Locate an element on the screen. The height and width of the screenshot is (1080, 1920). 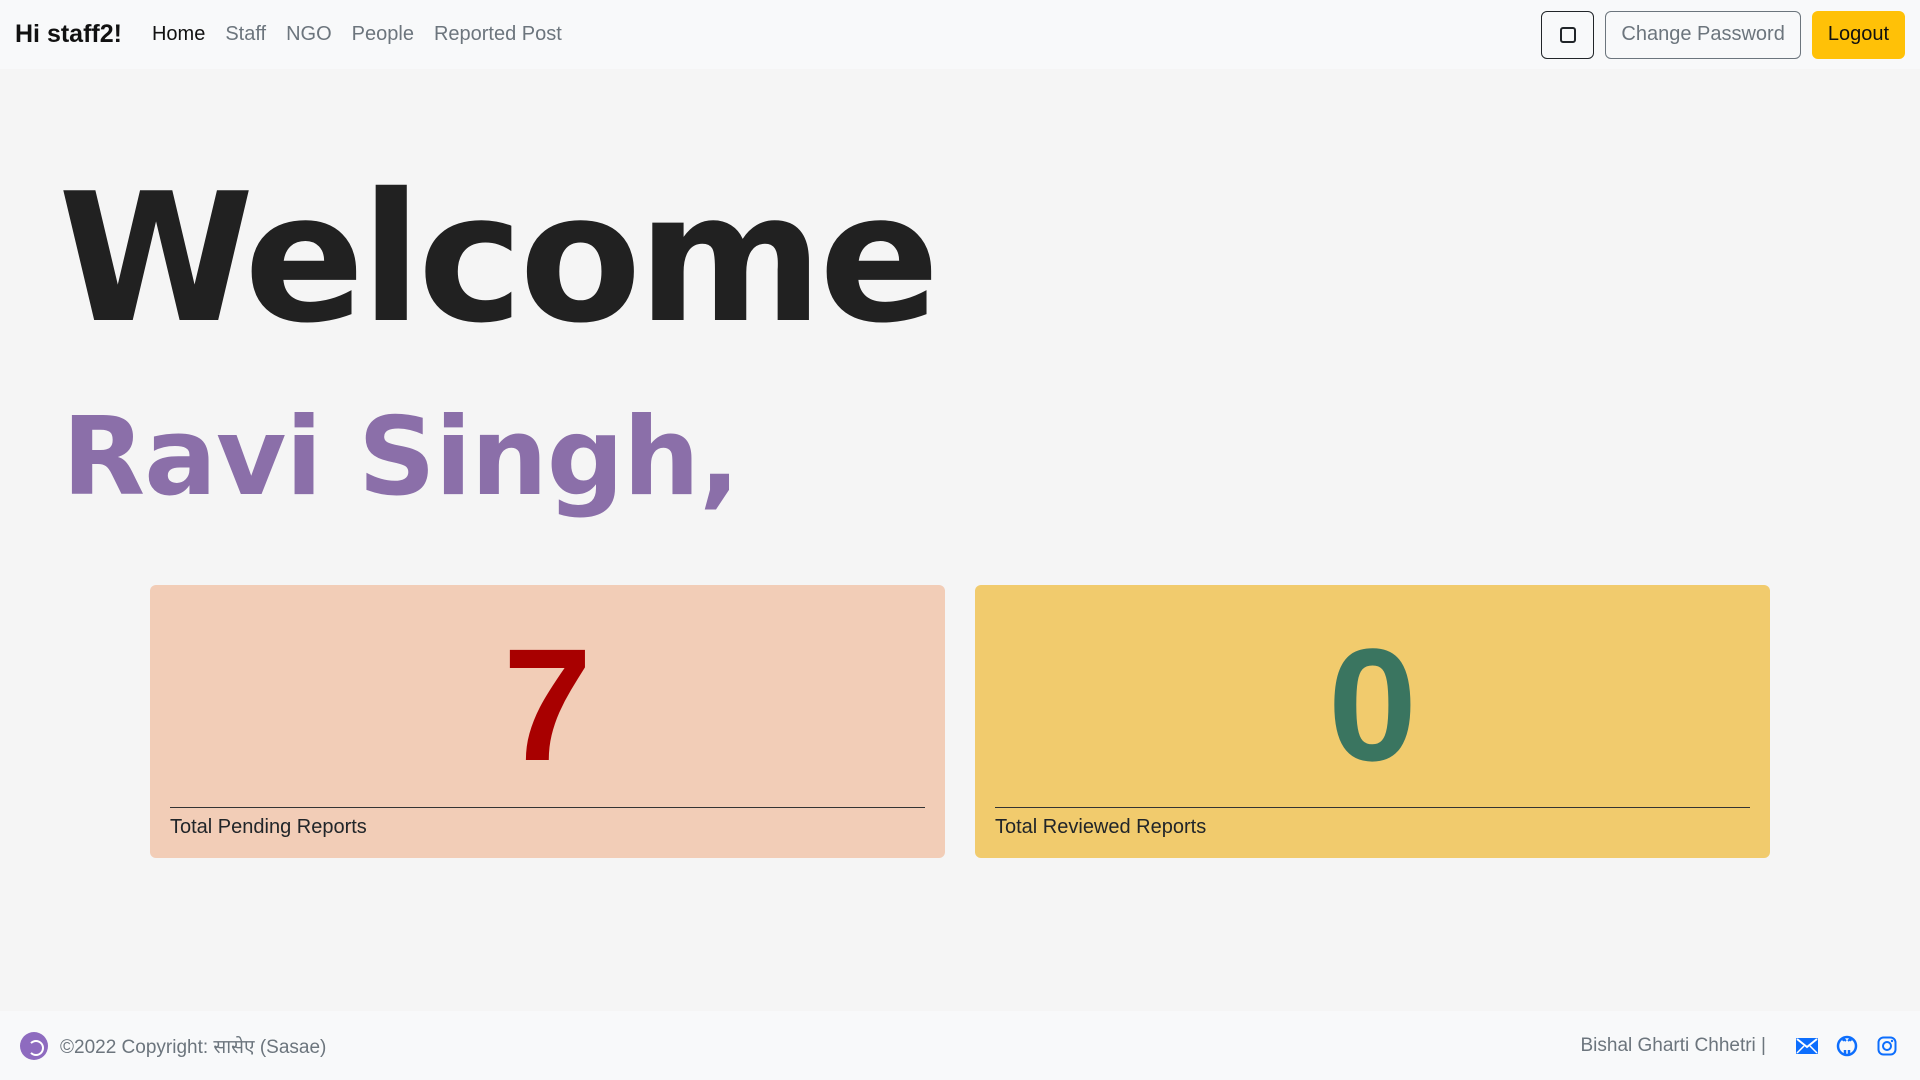
pending-reports-label: Total Pending Reports is located at coordinates (268, 827).